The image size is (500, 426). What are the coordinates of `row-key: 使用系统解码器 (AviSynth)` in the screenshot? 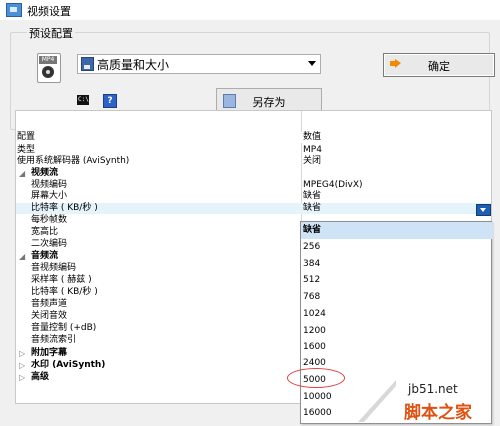 It's located at (73, 161).